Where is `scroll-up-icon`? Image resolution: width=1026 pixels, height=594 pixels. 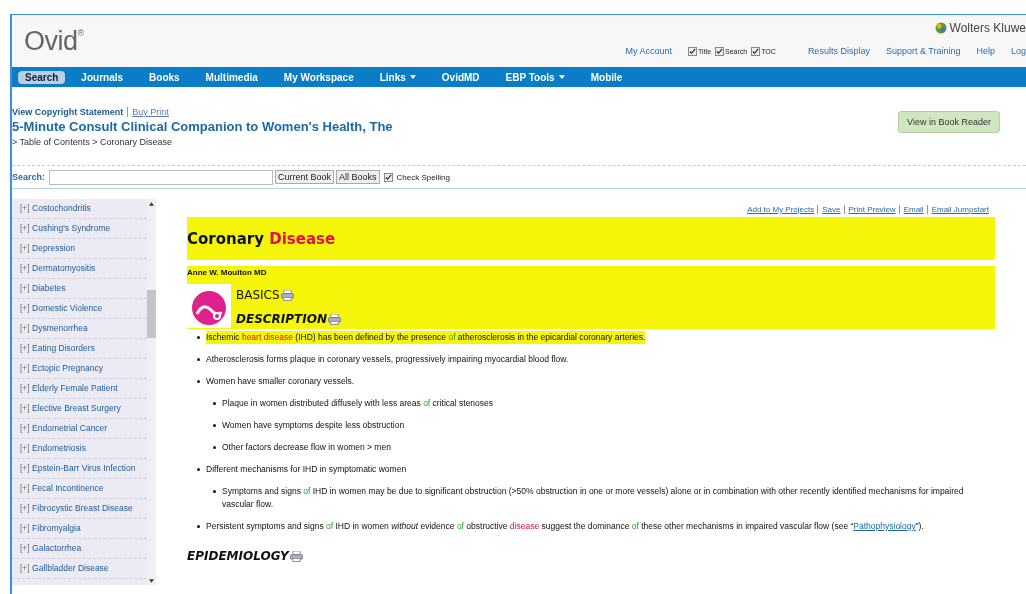 scroll-up-icon is located at coordinates (151, 204).